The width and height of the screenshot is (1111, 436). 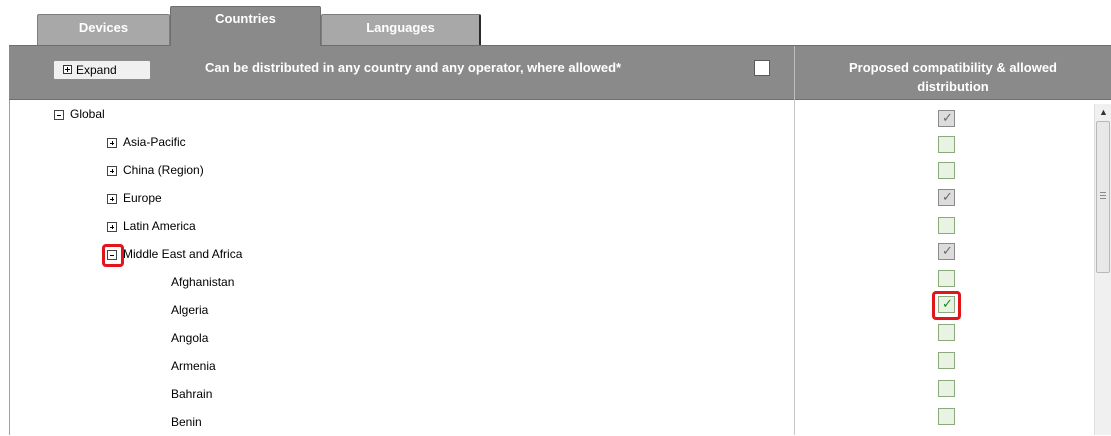 What do you see at coordinates (555, 23) in the screenshot?
I see `tab-bar: Devices Countries Languages` at bounding box center [555, 23].